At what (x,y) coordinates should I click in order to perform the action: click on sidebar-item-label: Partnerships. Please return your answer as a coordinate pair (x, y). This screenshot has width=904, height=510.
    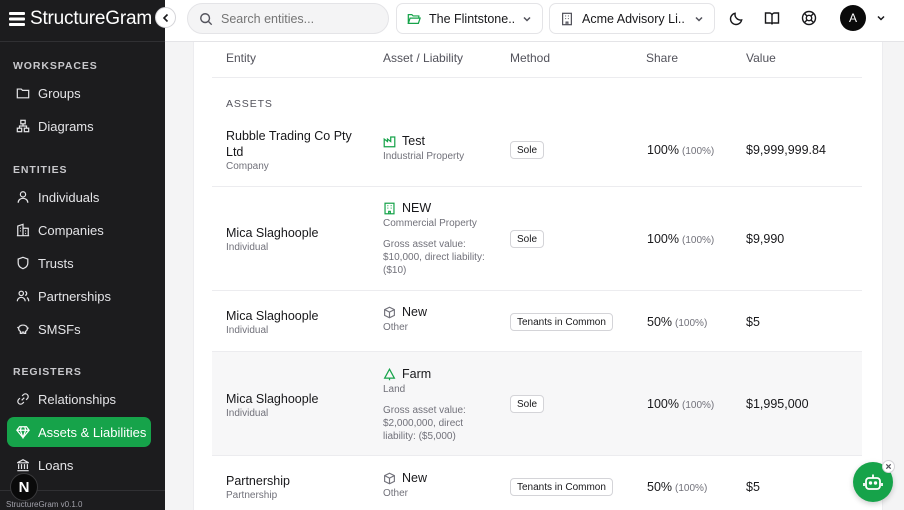
    Looking at the image, I should click on (74, 296).